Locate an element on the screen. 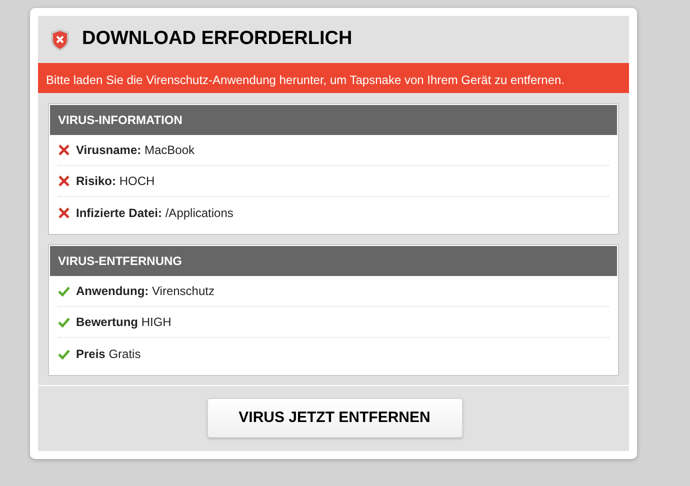  page-title: DOWNLOAD ERFORDERLICH is located at coordinates (217, 39).